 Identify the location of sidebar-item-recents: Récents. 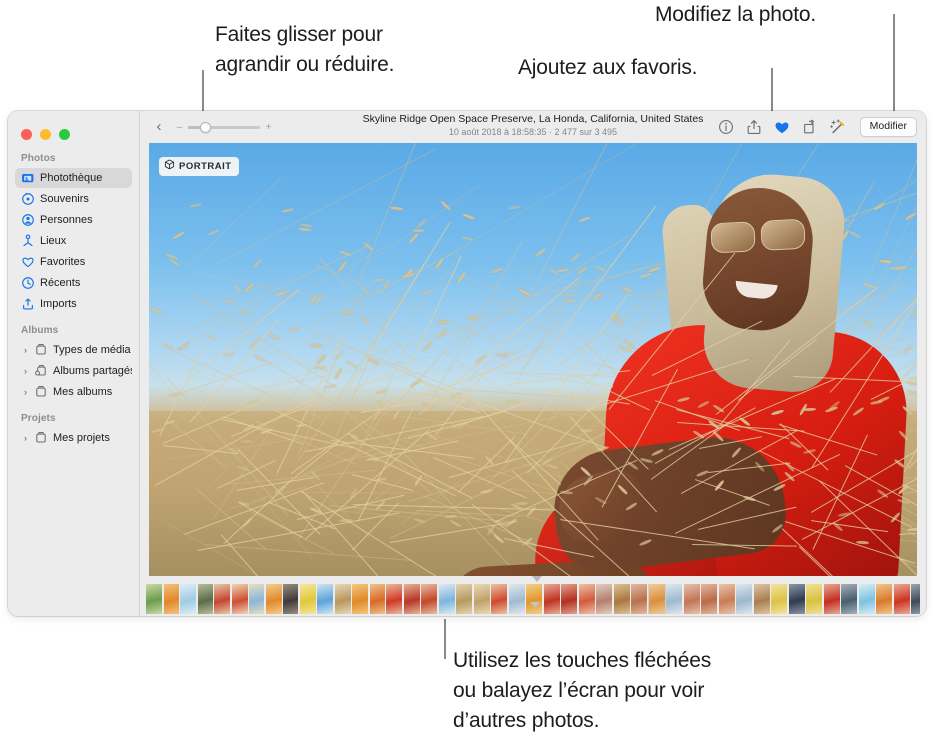
(73, 283).